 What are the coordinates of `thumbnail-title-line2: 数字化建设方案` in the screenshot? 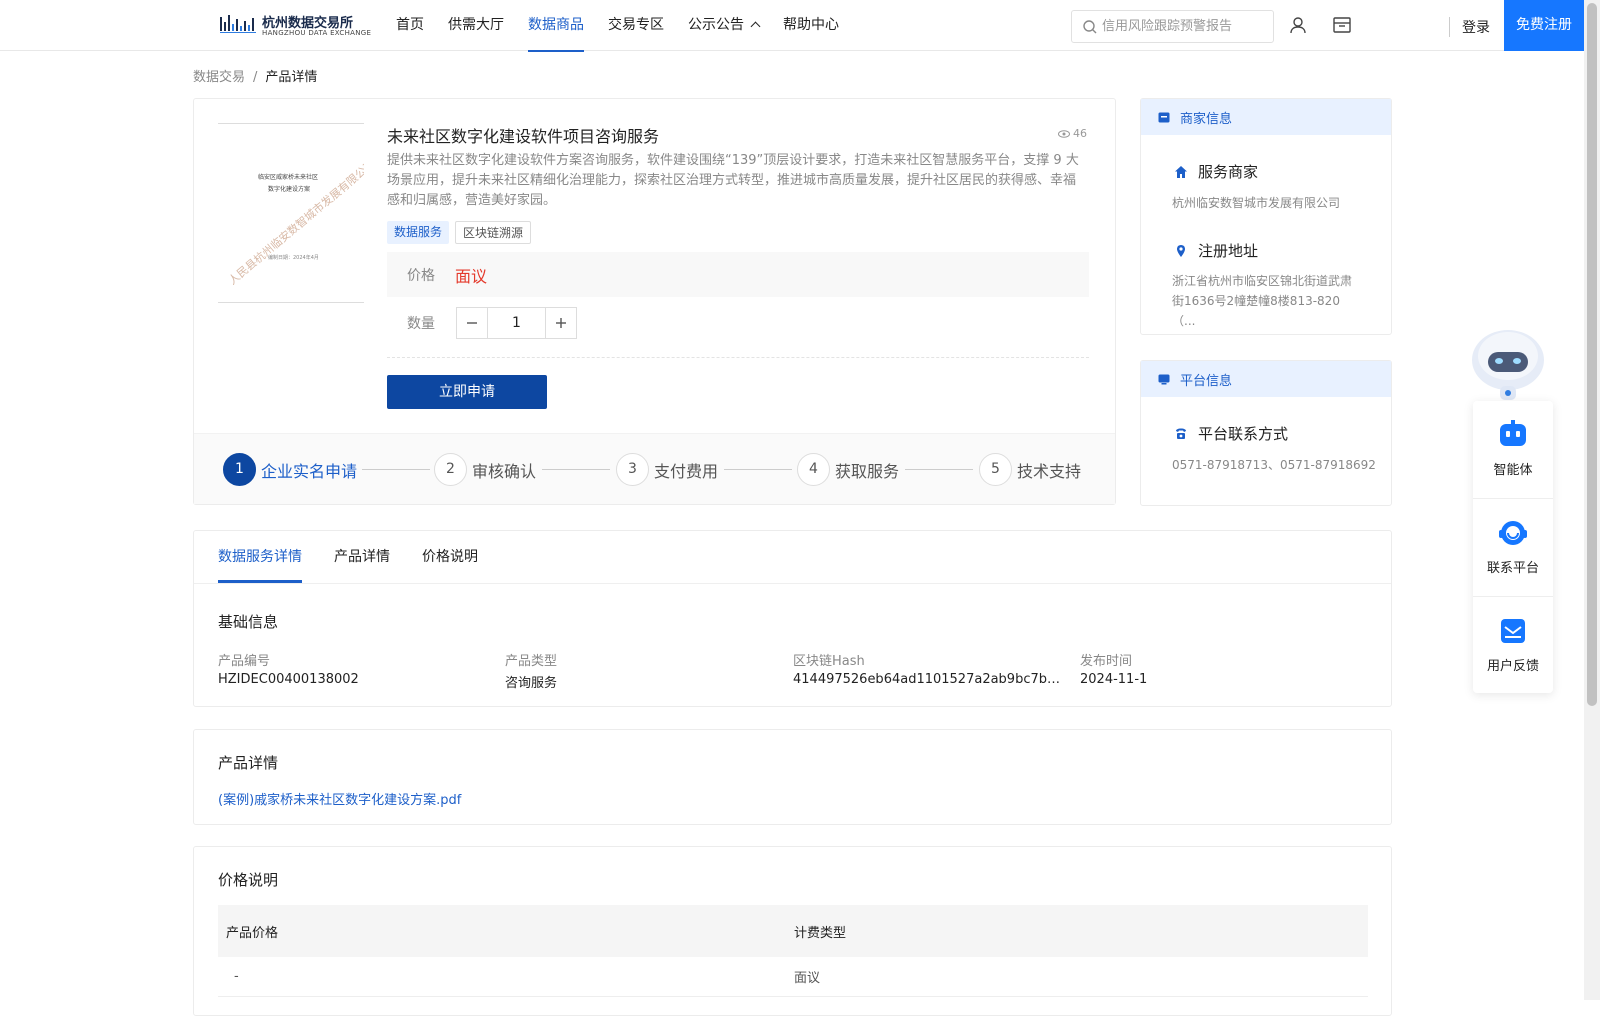 It's located at (289, 189).